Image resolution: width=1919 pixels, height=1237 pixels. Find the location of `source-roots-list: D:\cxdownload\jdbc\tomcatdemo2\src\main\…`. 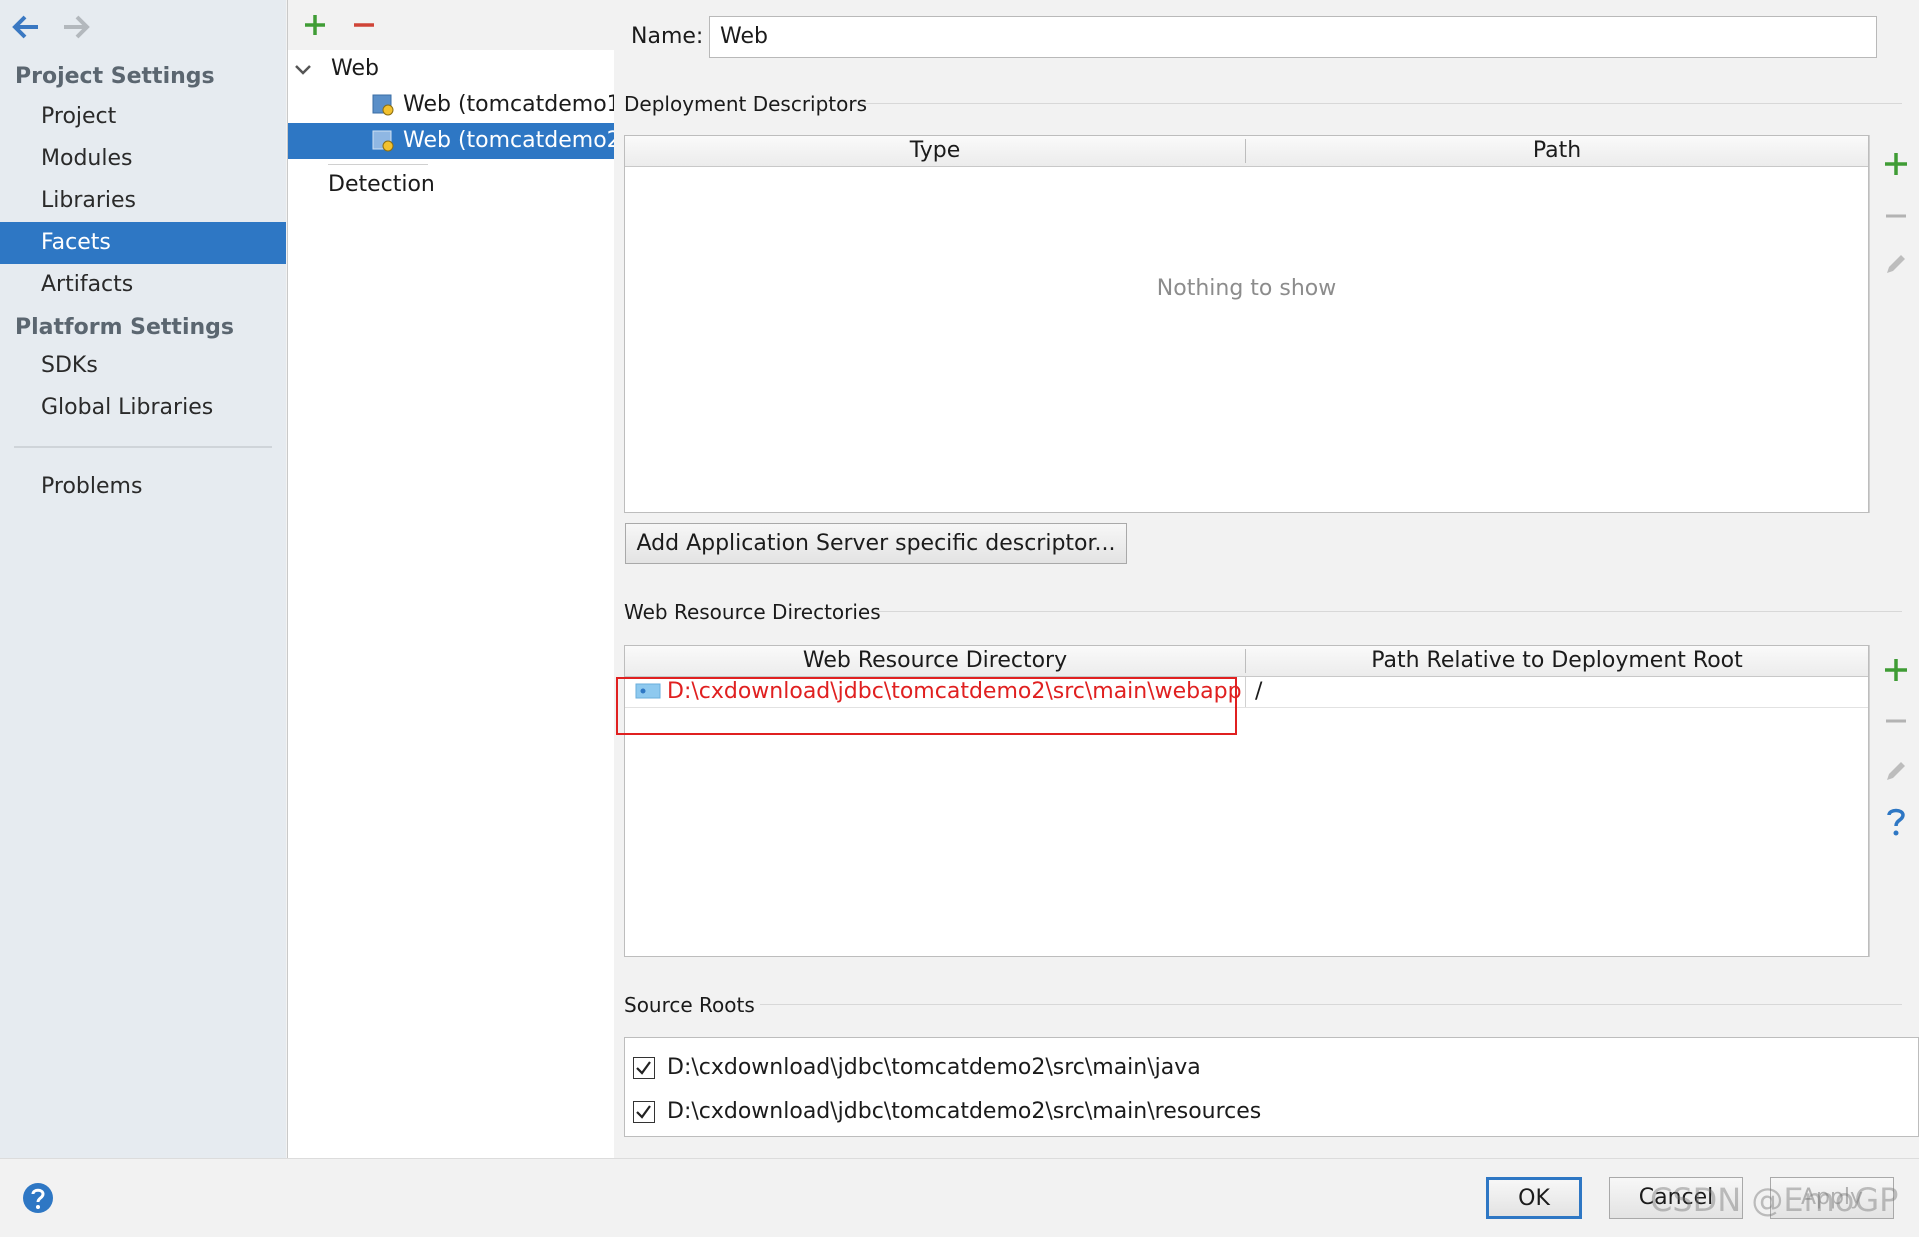

source-roots-list: D:\cxdownload\jdbc\tomcatdemo2\src\main\… is located at coordinates (1271, 1087).